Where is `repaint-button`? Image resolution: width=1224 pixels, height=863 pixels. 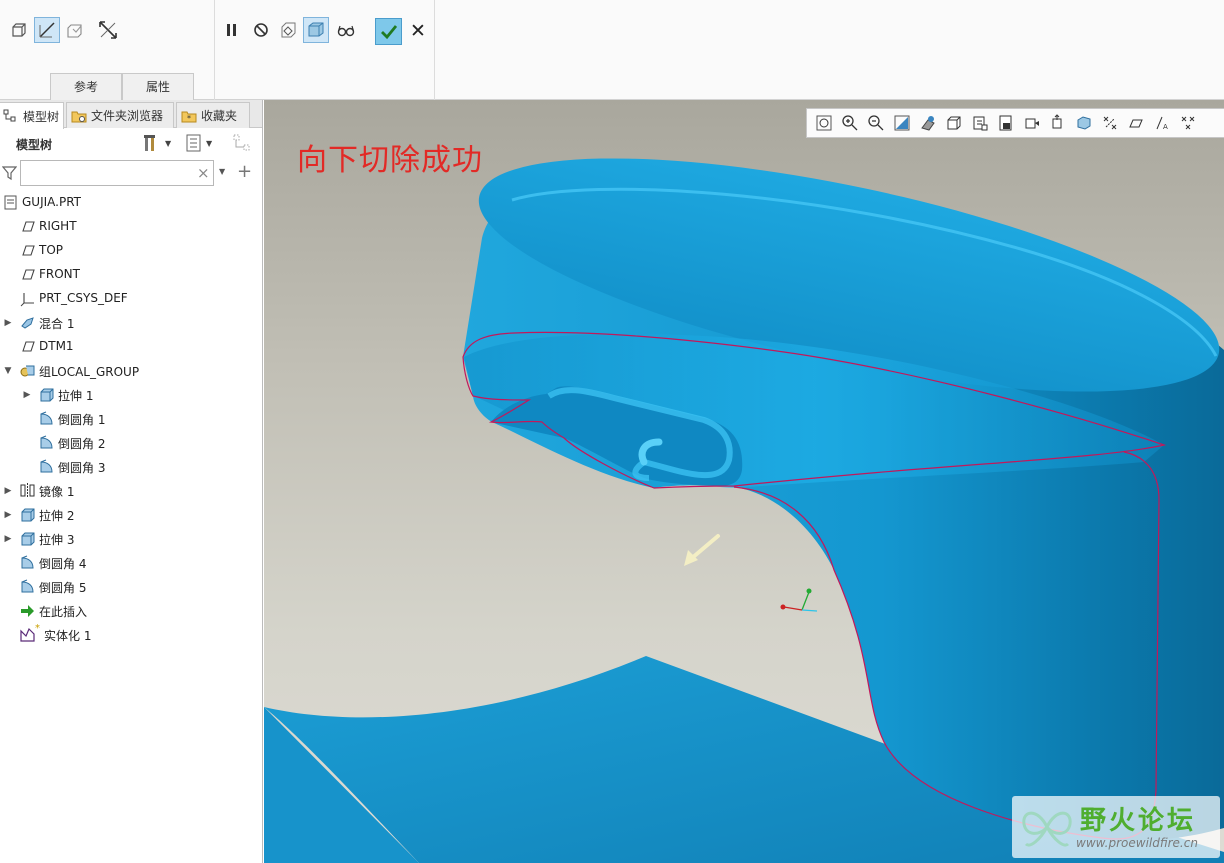 repaint-button is located at coordinates (901, 123).